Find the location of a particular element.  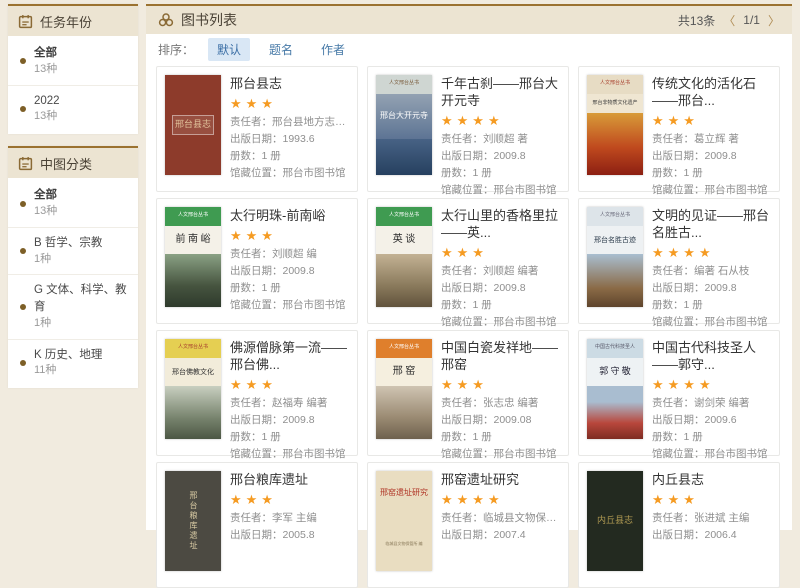

bullet-dot-icon is located at coordinates (23, 363).